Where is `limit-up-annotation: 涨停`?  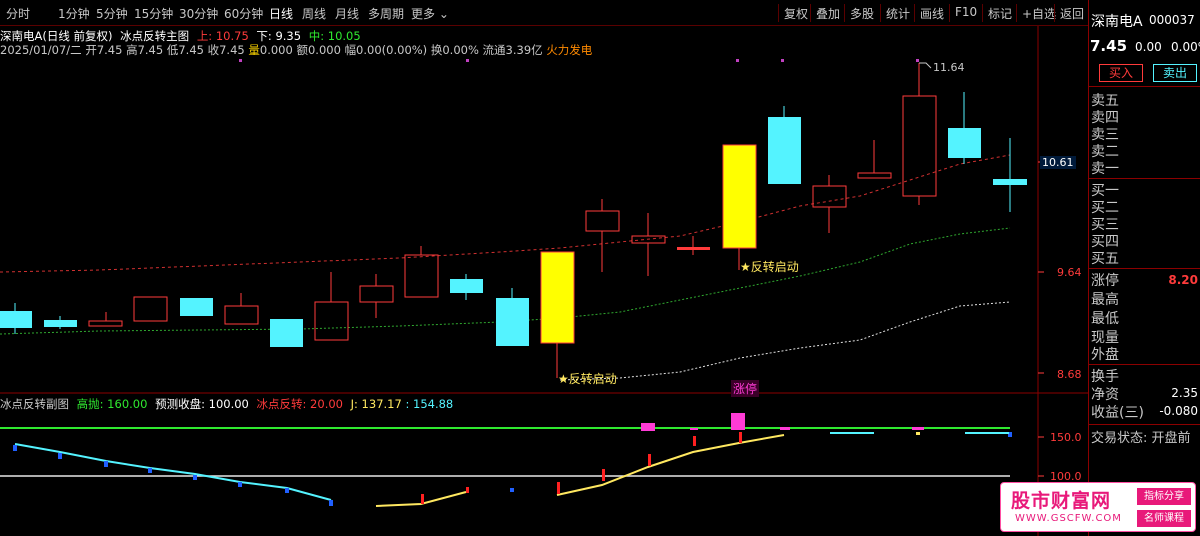 limit-up-annotation: 涨停 is located at coordinates (745, 388).